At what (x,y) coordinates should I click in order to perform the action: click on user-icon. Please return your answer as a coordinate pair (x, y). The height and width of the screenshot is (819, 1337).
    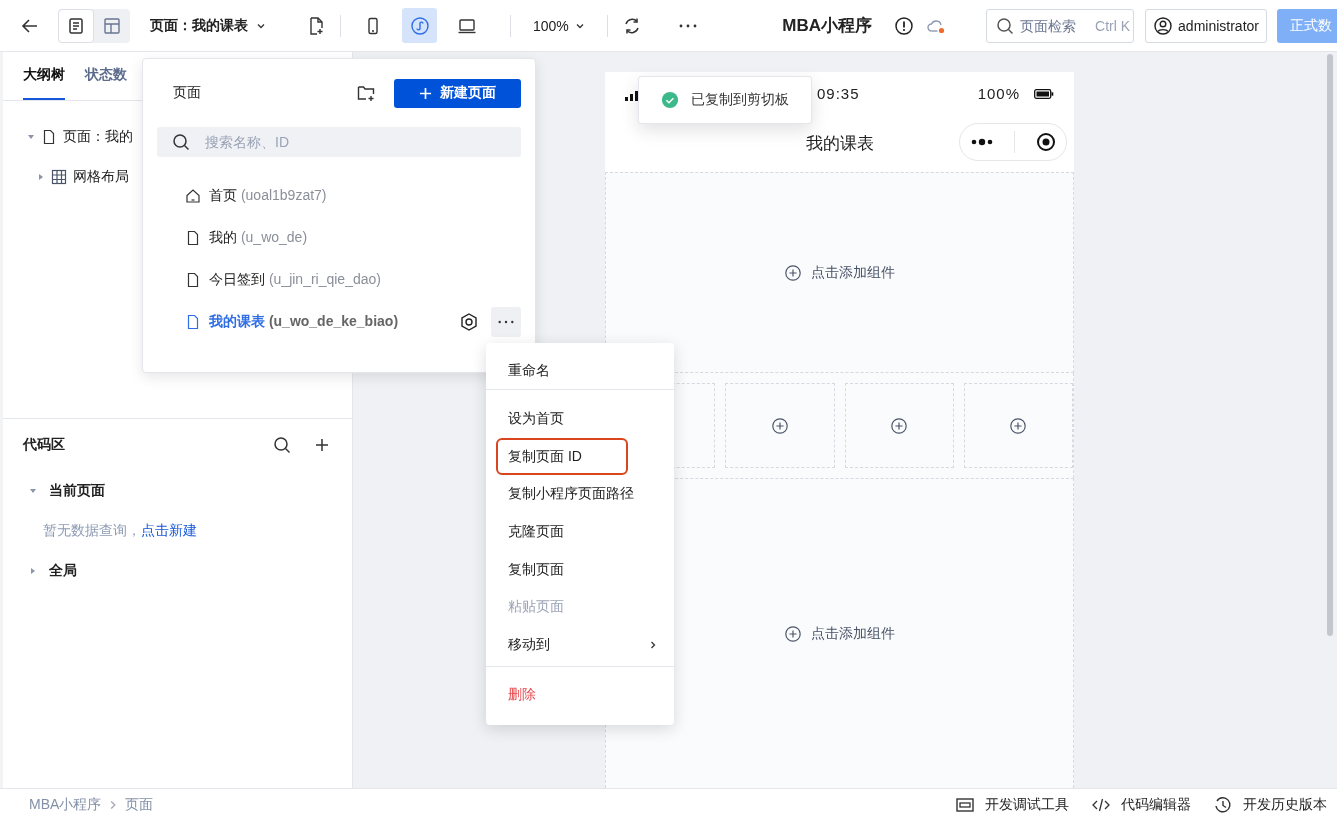
    Looking at the image, I should click on (1163, 25).